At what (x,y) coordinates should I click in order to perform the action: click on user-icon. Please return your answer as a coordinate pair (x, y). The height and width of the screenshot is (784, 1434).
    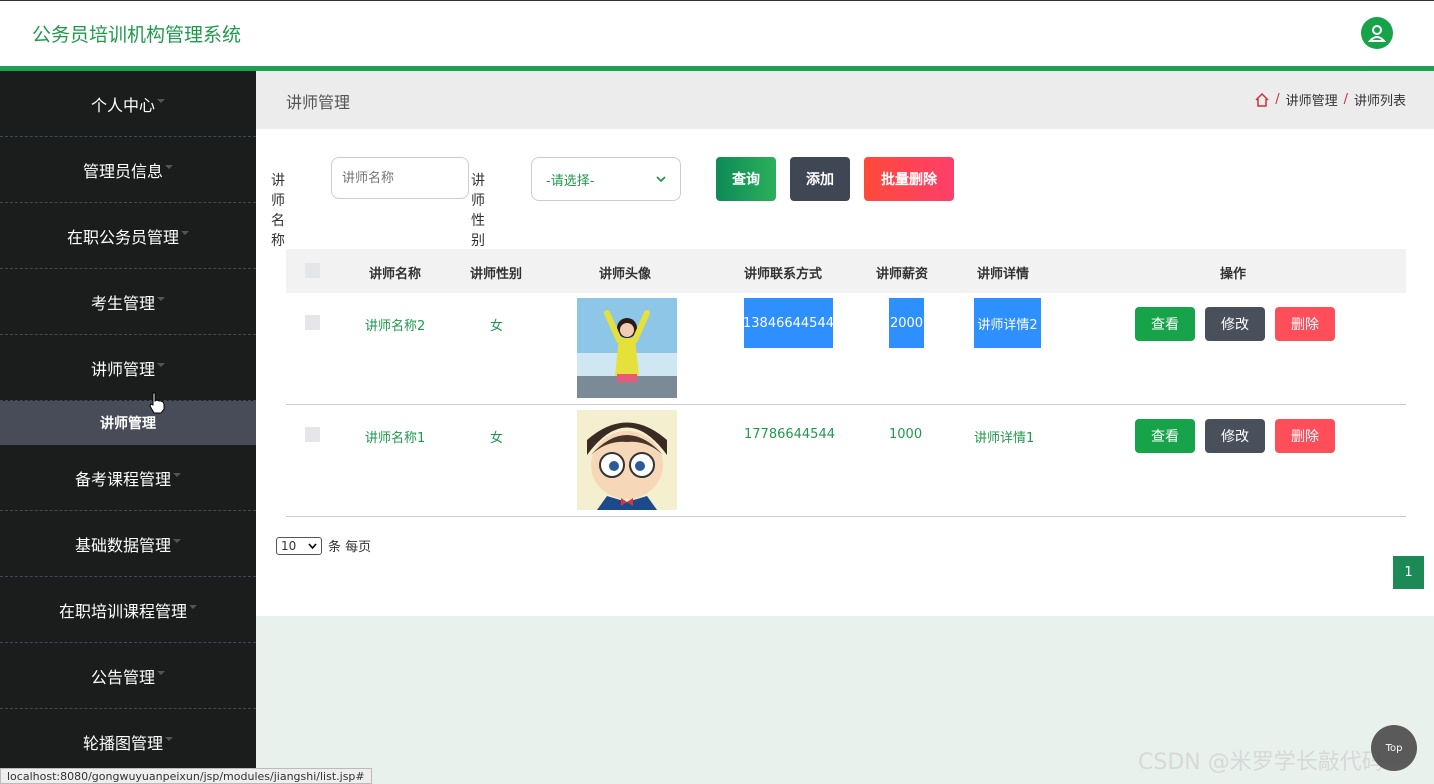
    Looking at the image, I should click on (1377, 33).